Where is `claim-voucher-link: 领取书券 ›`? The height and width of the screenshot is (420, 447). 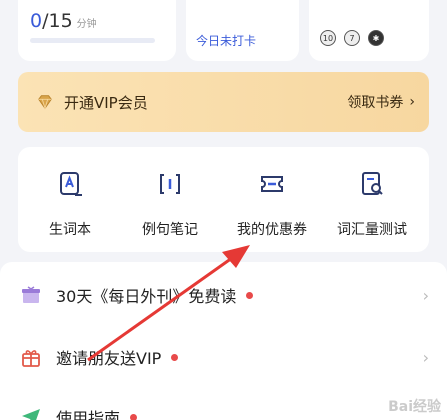 claim-voucher-link: 领取书券 › is located at coordinates (381, 102).